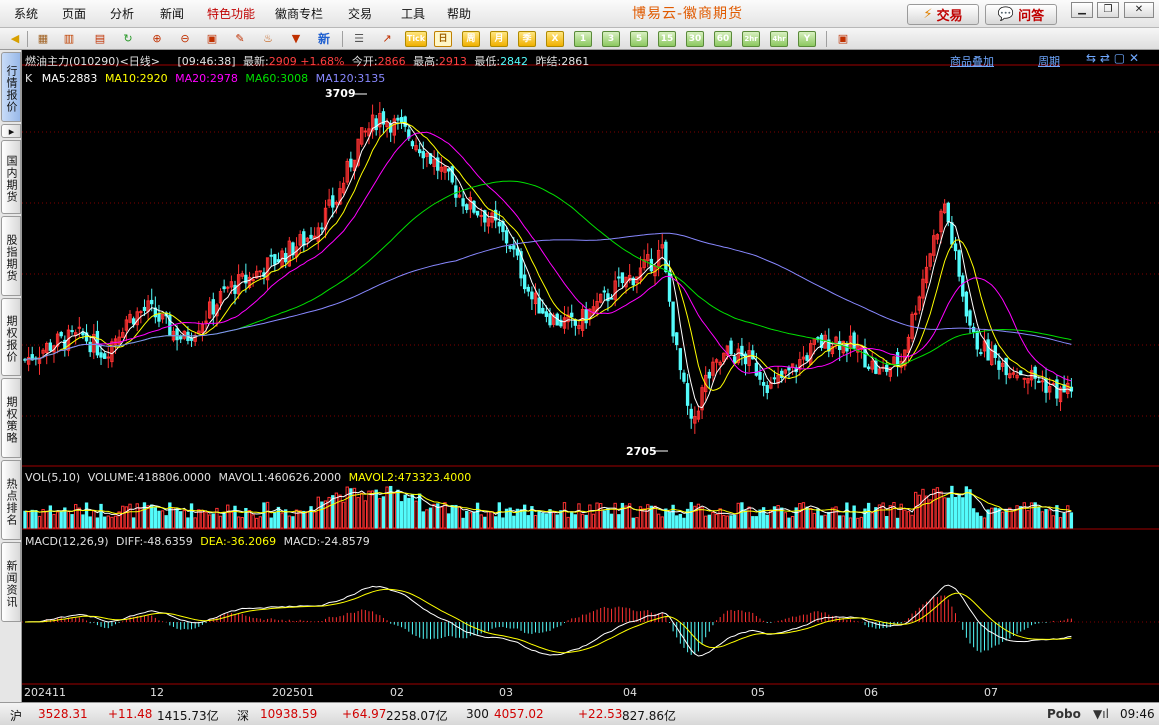  I want to click on close-pane-icon: ✕, so click(1134, 58).